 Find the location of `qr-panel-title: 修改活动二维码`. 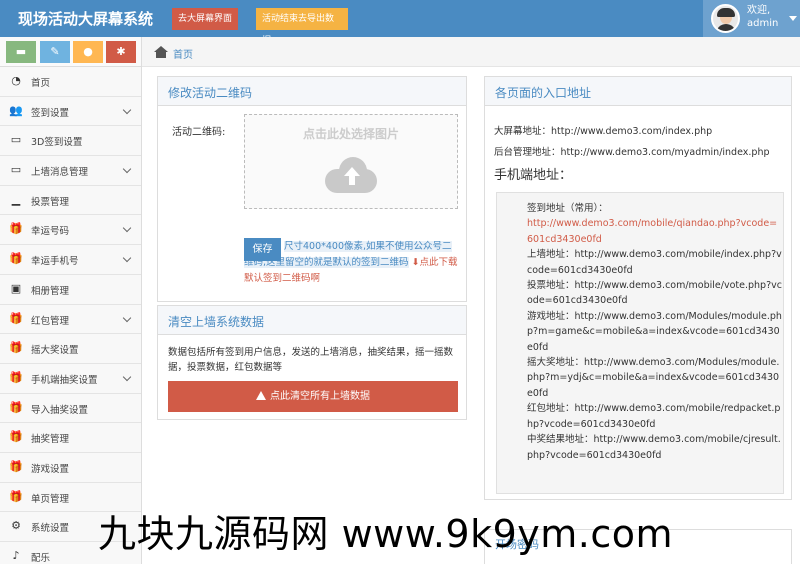

qr-panel-title: 修改活动二维码 is located at coordinates (312, 91).